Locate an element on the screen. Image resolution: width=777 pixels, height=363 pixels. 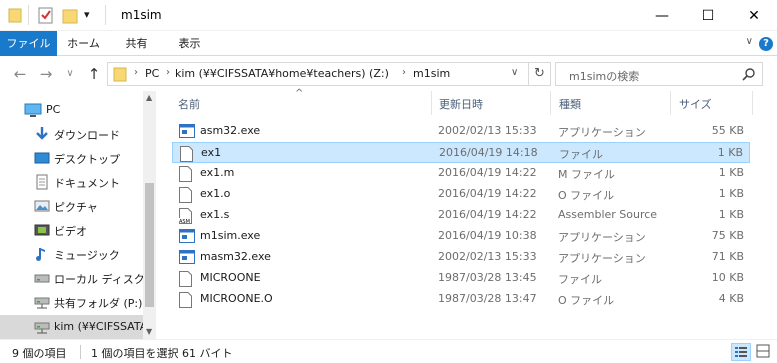
column-header-size: サイズ is located at coordinates (695, 104).